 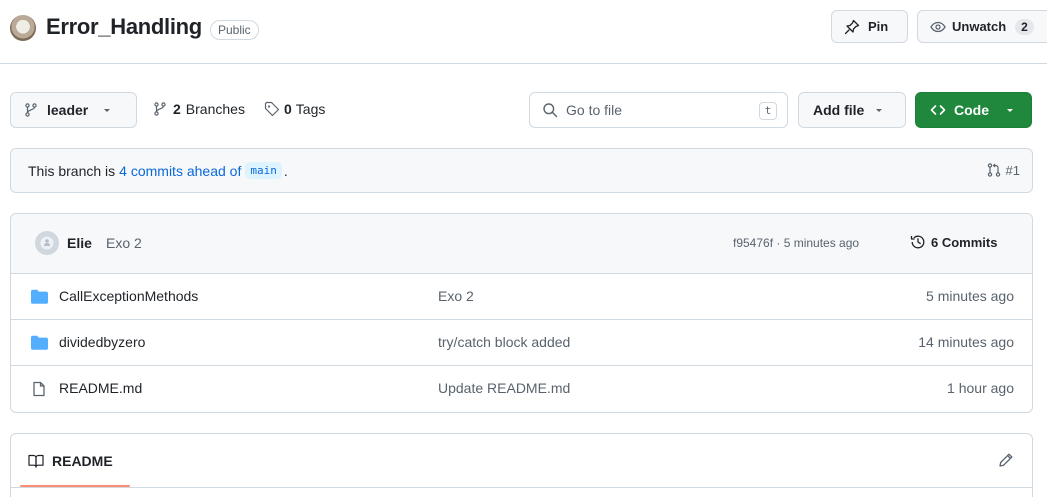 I want to click on branches-link: 2 Branches, so click(x=198, y=109).